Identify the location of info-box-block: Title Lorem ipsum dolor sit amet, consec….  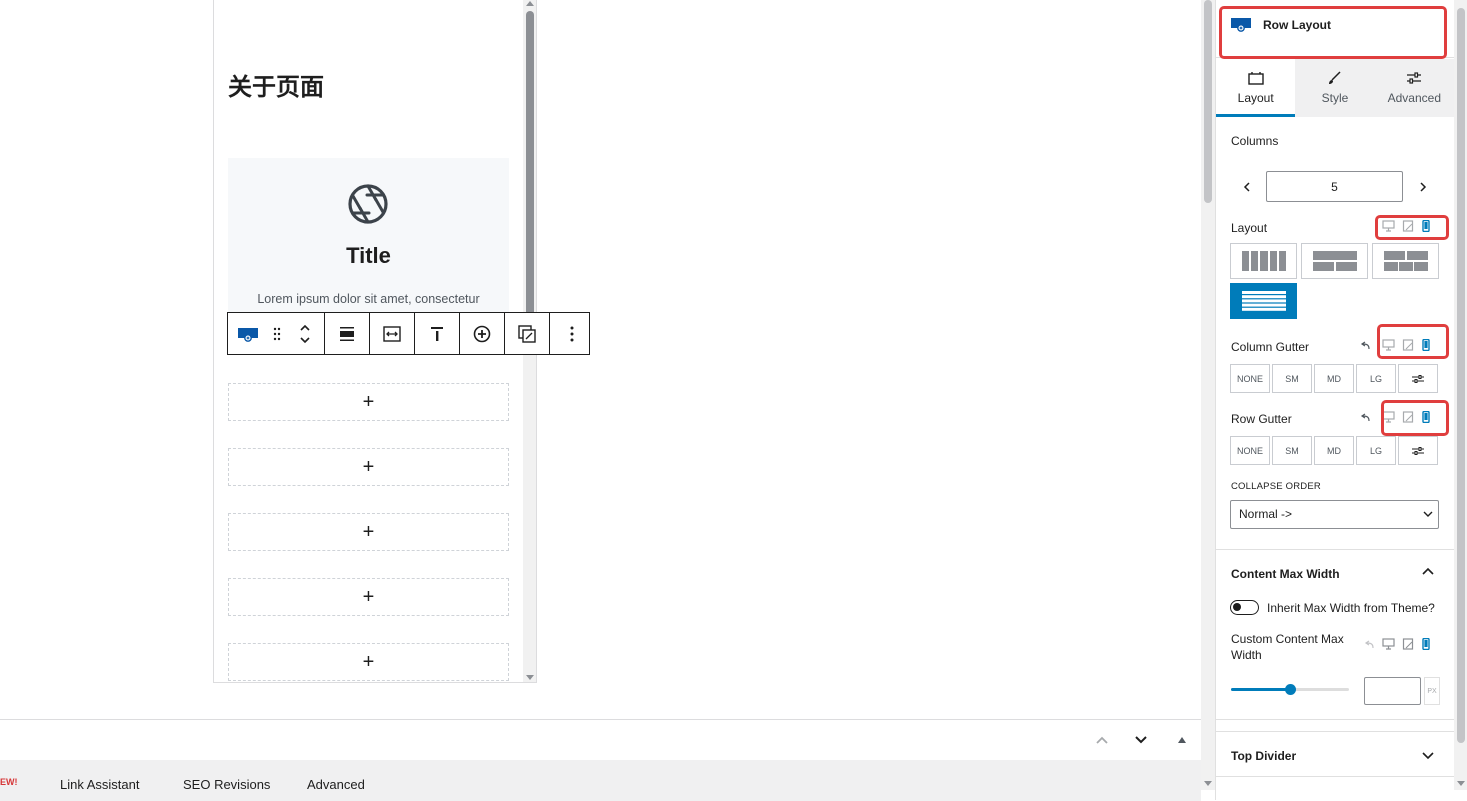
(368, 238).